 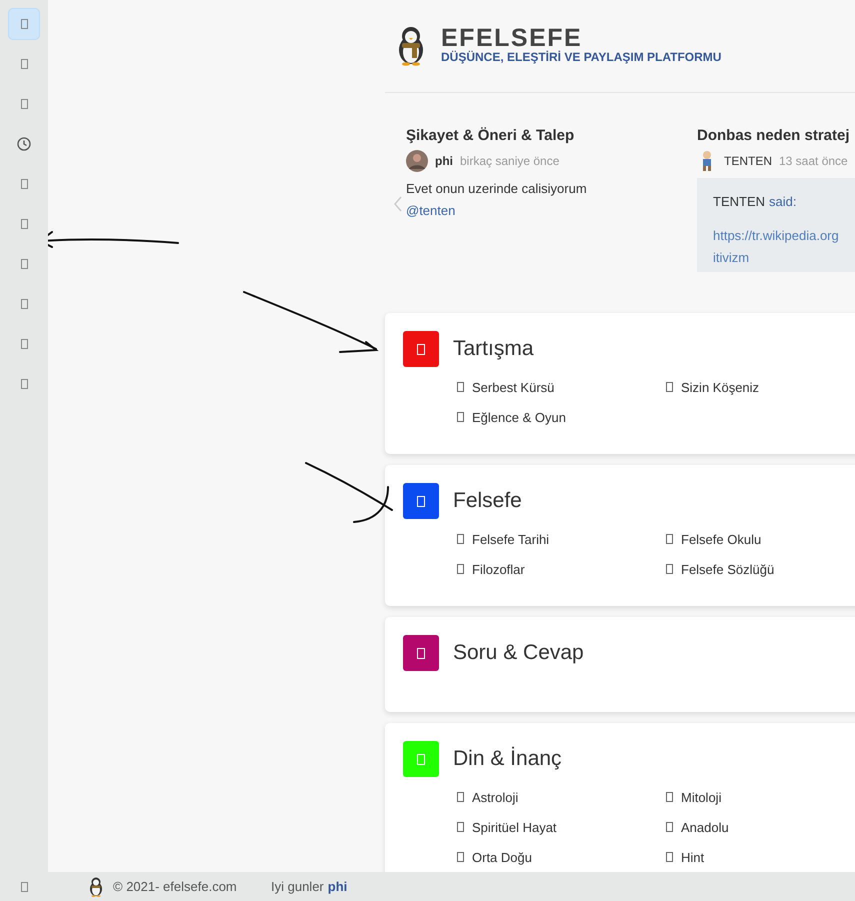 What do you see at coordinates (338, 886) in the screenshot?
I see `username-link: phi` at bounding box center [338, 886].